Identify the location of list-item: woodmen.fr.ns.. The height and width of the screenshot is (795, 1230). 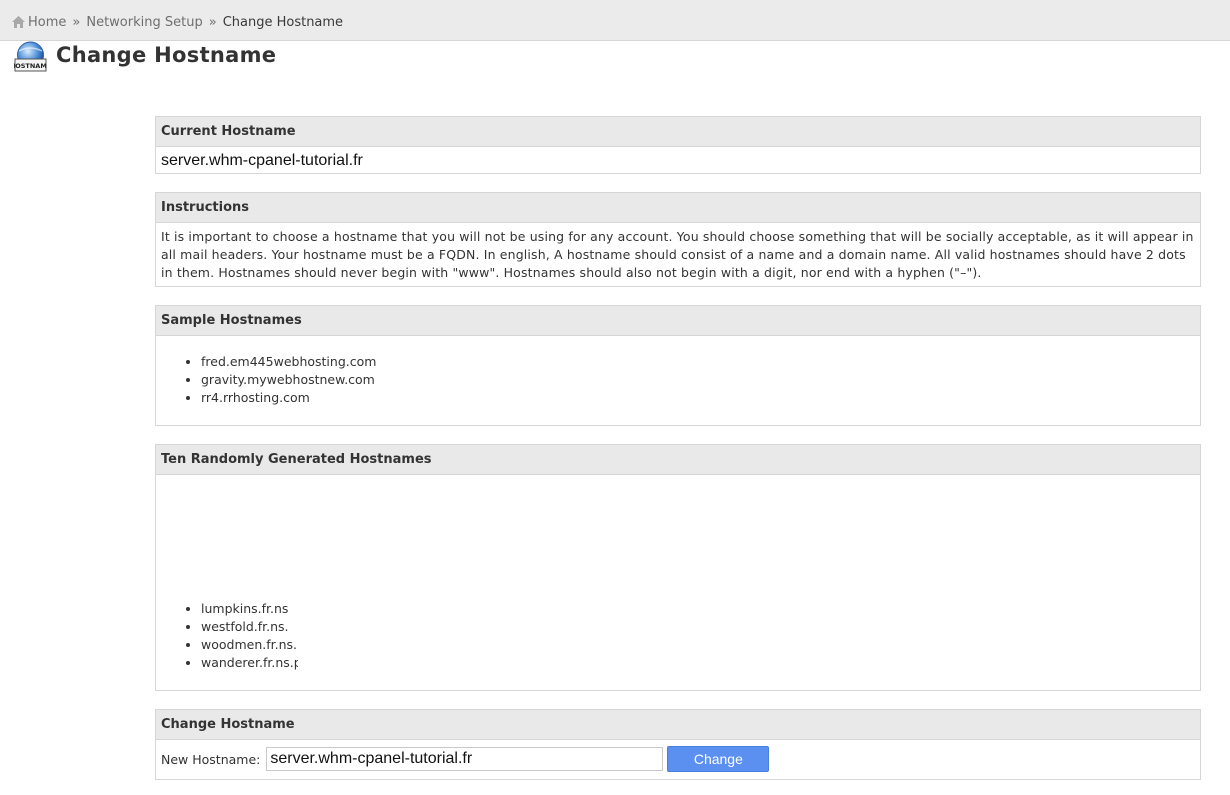
(700, 645).